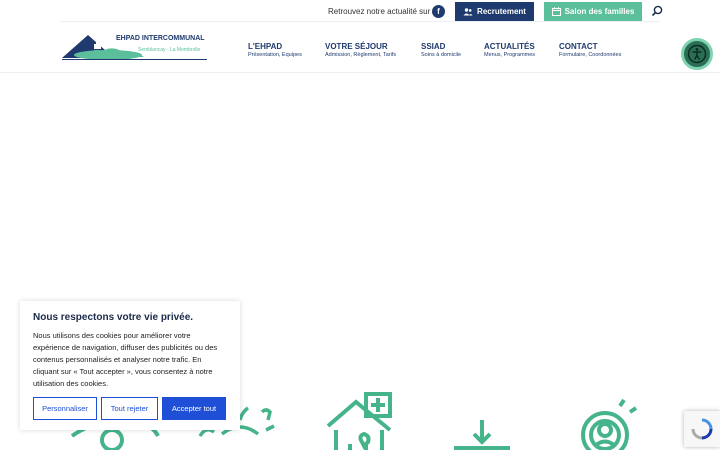 The height and width of the screenshot is (450, 720). I want to click on recaptcha-badge, so click(702, 429).